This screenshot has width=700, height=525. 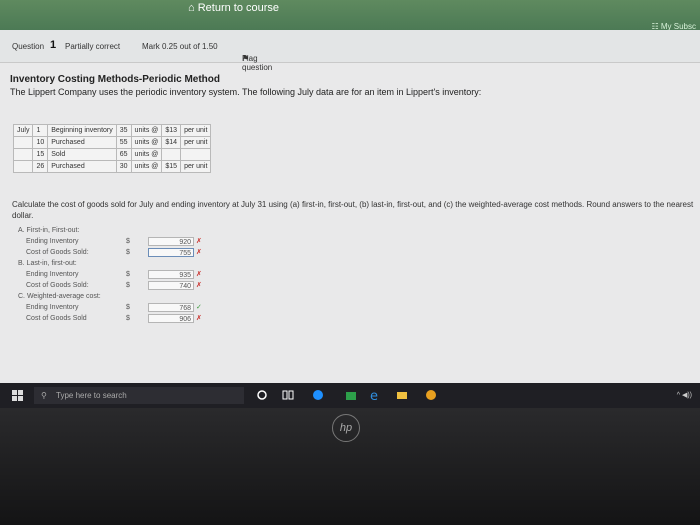 I want to click on answer-method-label: C. Weighted-average cost:, so click(x=59, y=296).